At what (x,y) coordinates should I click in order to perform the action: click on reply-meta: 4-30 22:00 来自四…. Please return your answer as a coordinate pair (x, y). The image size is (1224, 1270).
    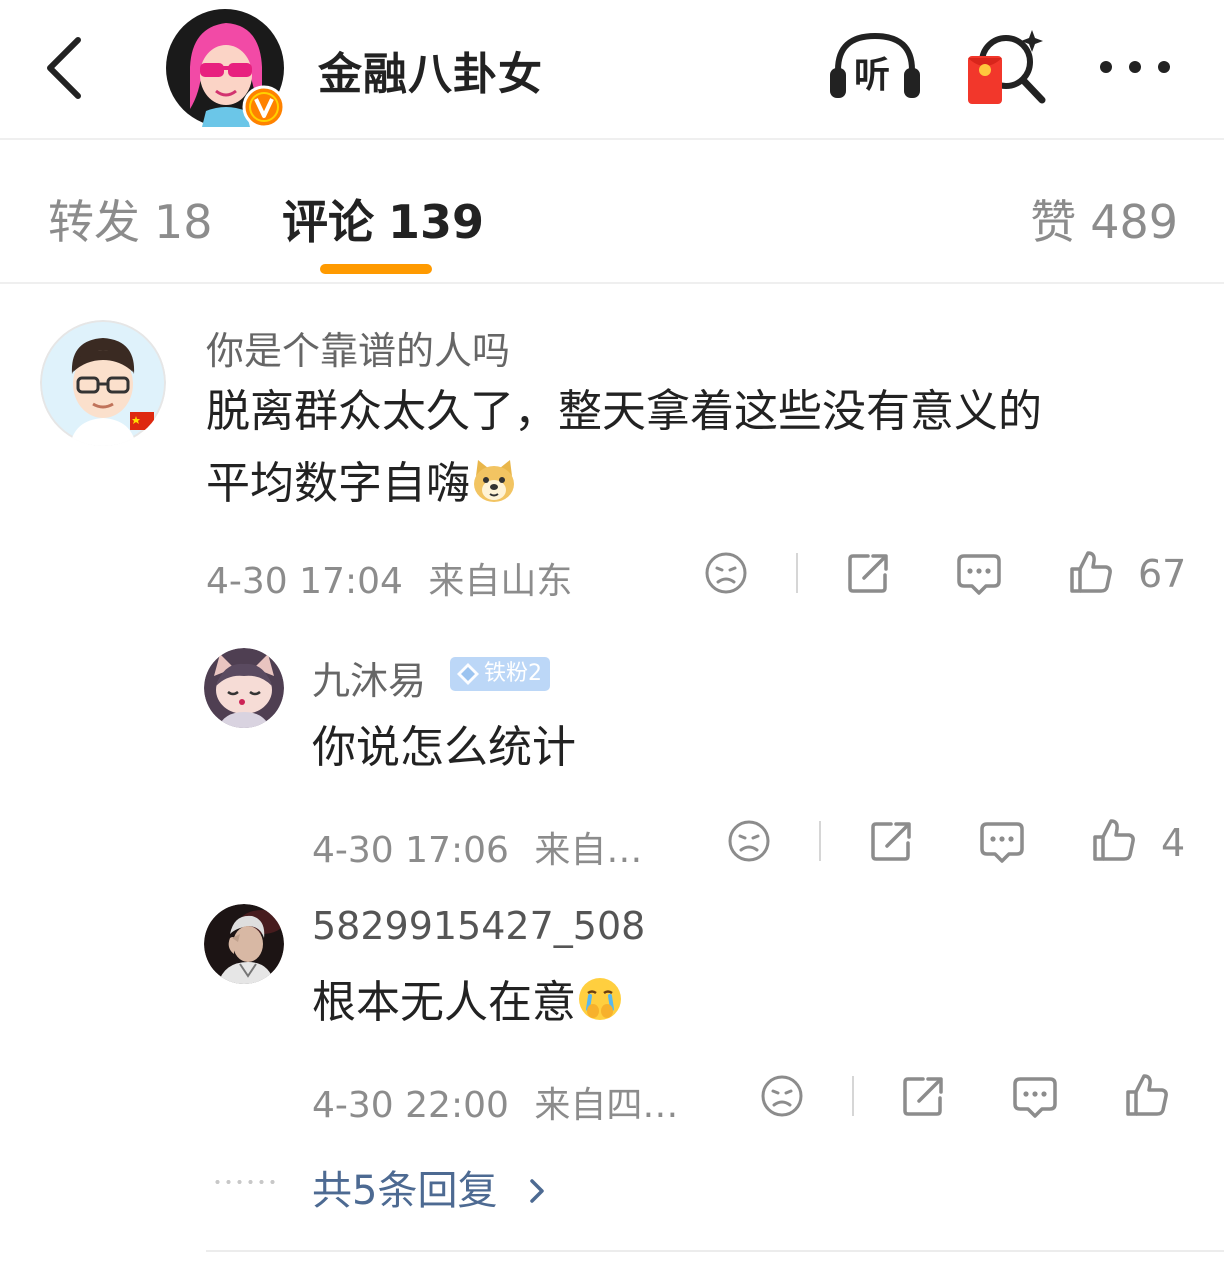
    Looking at the image, I should click on (495, 1102).